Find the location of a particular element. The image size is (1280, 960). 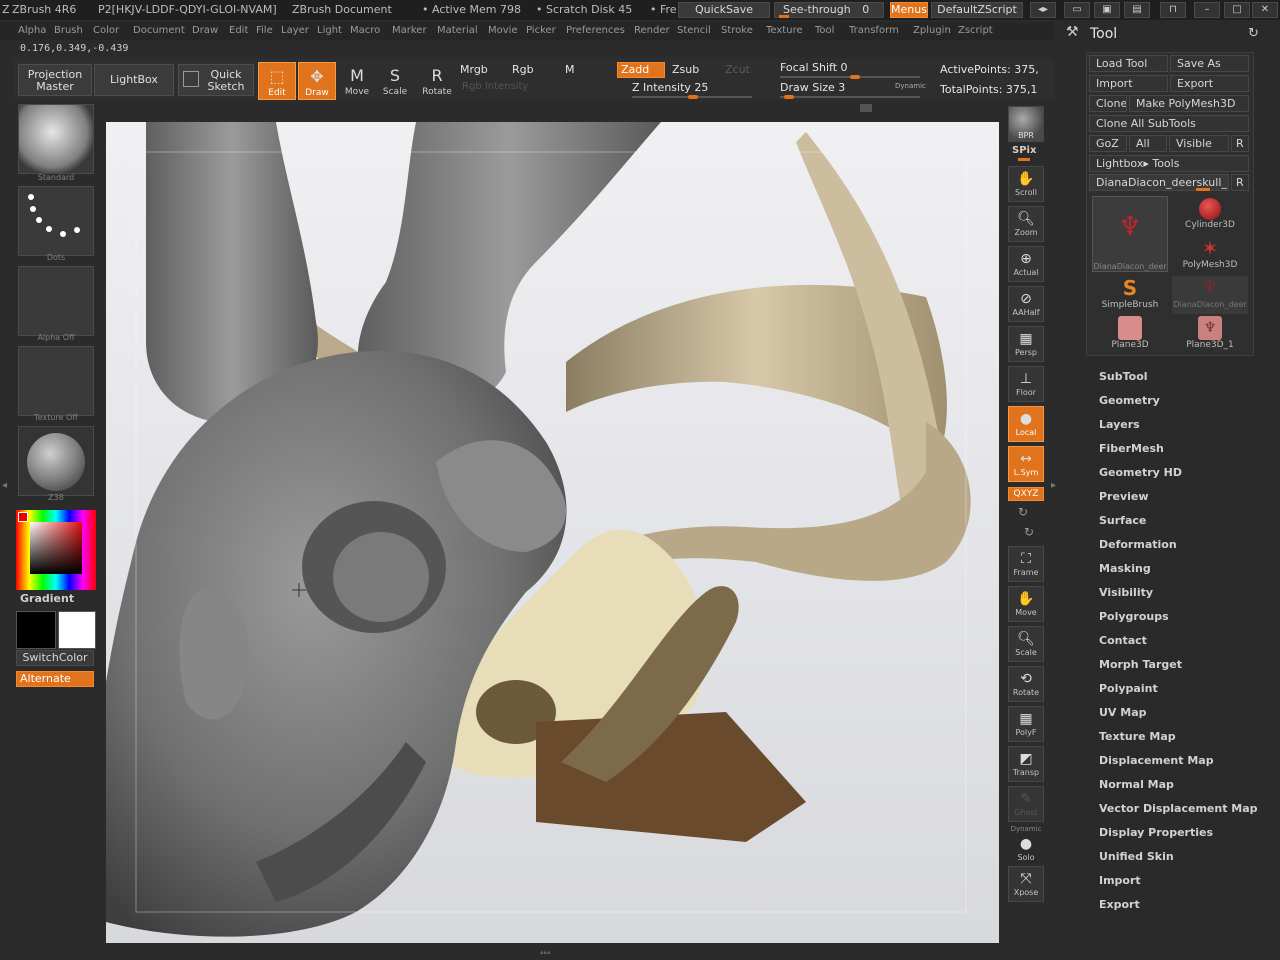

section-texture-map: Texture Map is located at coordinates (1137, 736).